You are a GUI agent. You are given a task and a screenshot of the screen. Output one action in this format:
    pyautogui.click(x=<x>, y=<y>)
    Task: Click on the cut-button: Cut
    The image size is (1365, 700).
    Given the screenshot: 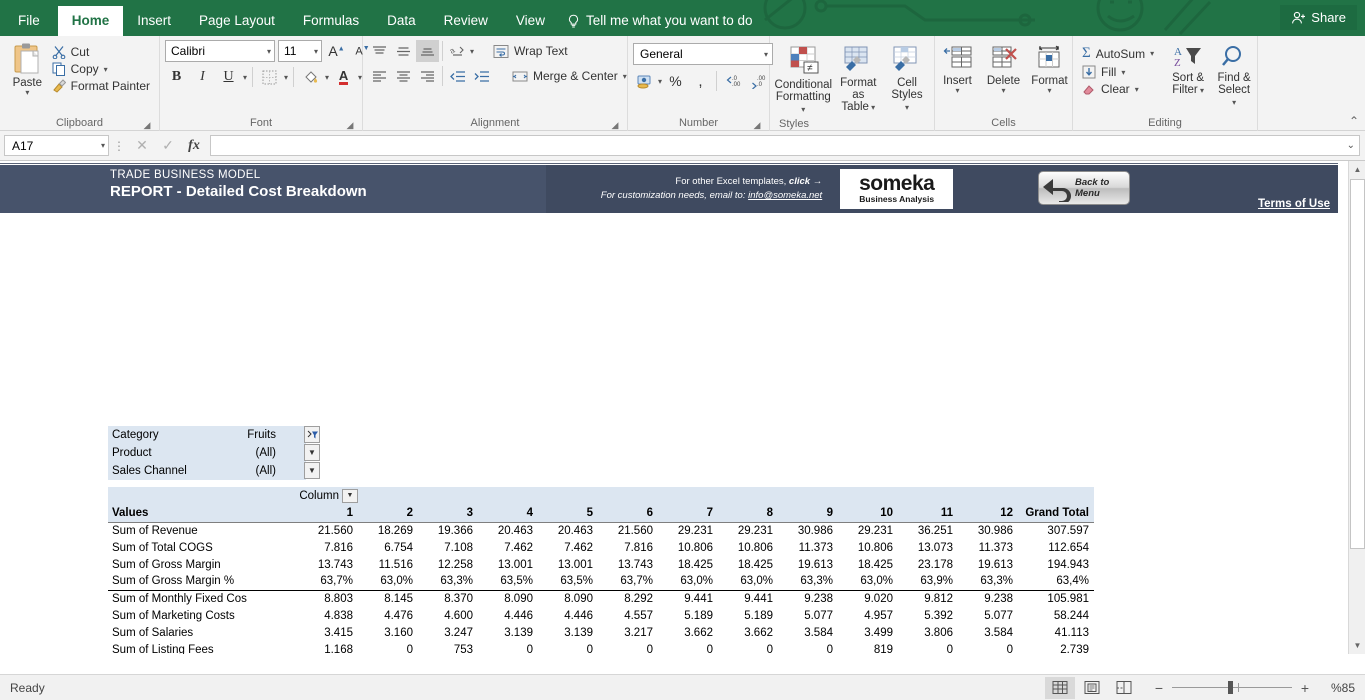 What is the action you would take?
    pyautogui.click(x=102, y=52)
    